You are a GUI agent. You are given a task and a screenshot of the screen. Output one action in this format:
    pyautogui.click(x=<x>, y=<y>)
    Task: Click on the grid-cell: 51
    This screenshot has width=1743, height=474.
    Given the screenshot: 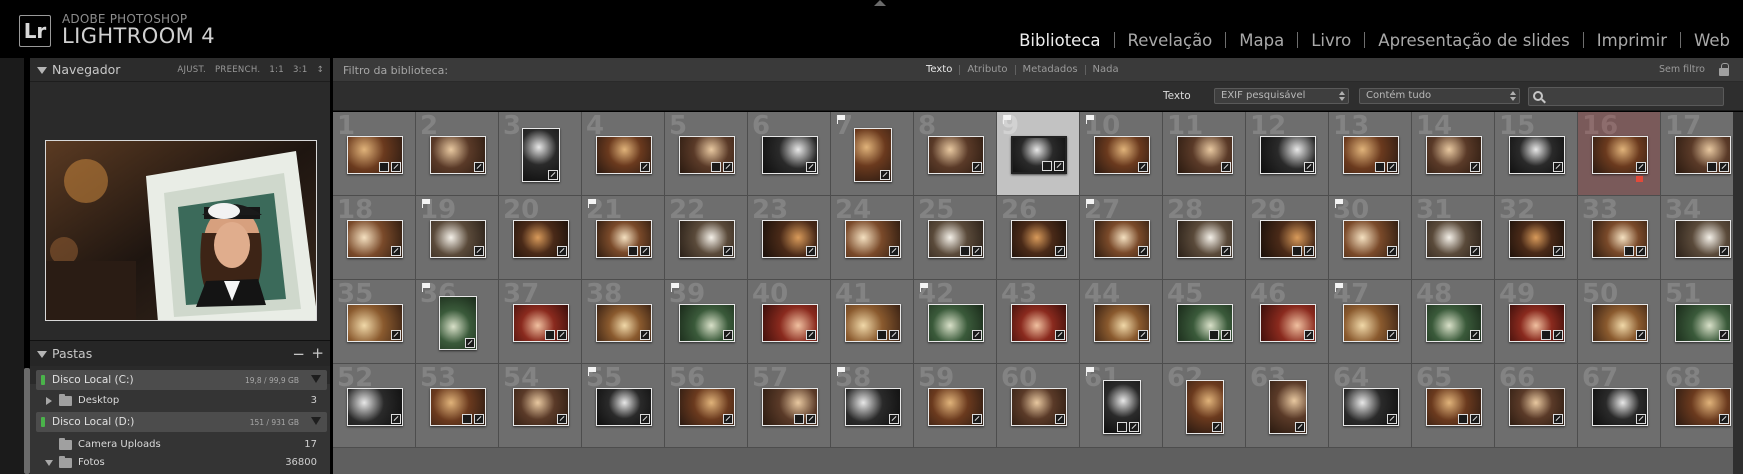 What is the action you would take?
    pyautogui.click(x=1702, y=322)
    